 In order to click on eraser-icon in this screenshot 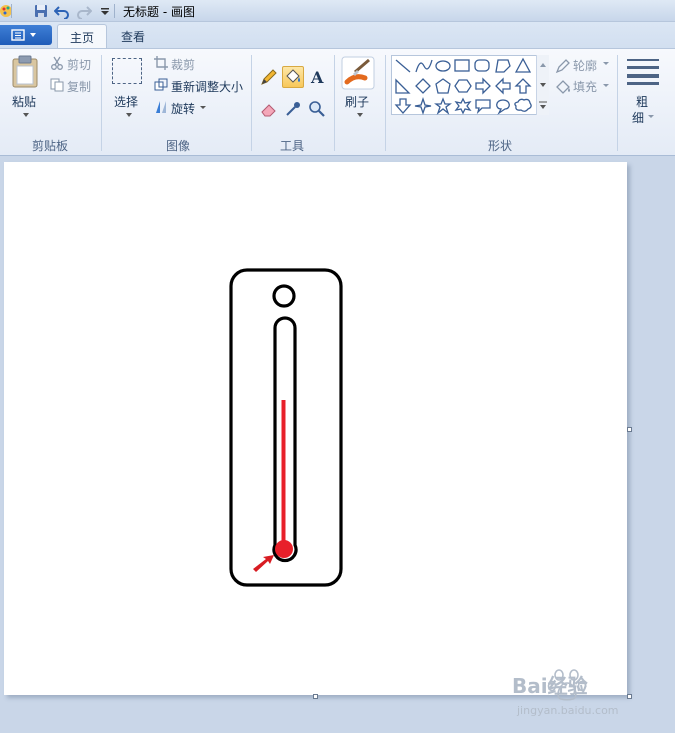, I will do `click(268, 110)`.